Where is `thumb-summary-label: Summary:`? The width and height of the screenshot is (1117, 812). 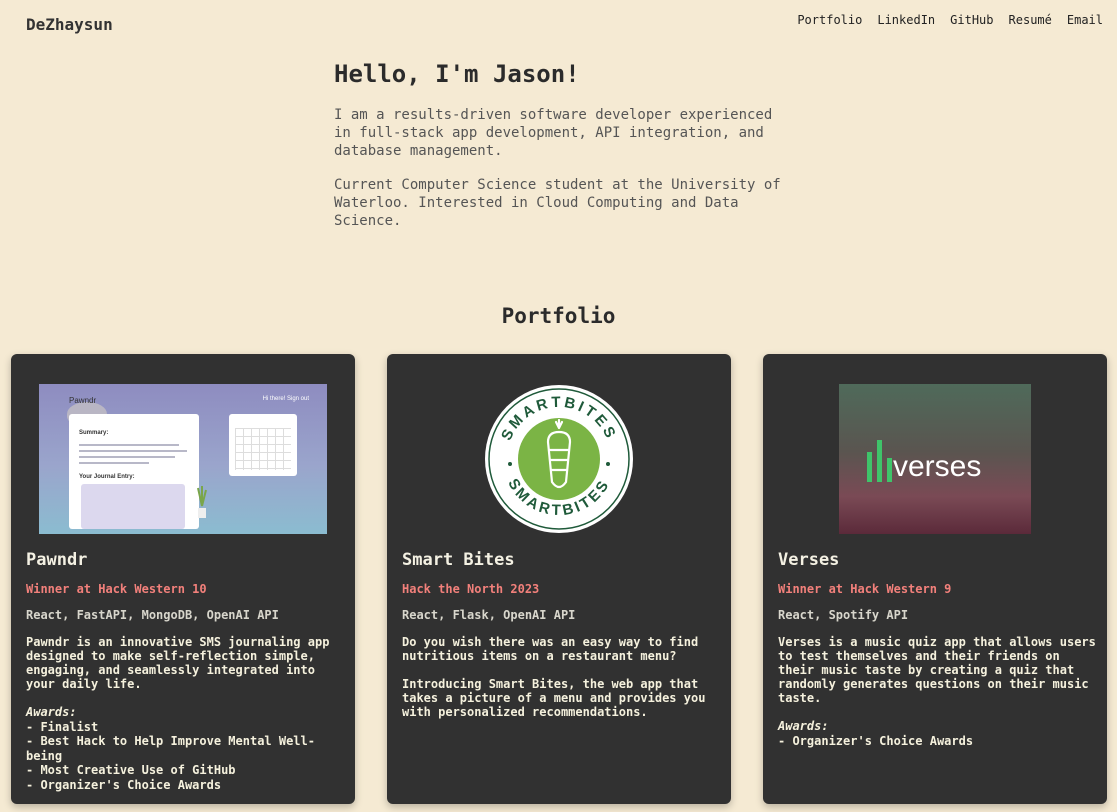
thumb-summary-label: Summary: is located at coordinates (94, 433).